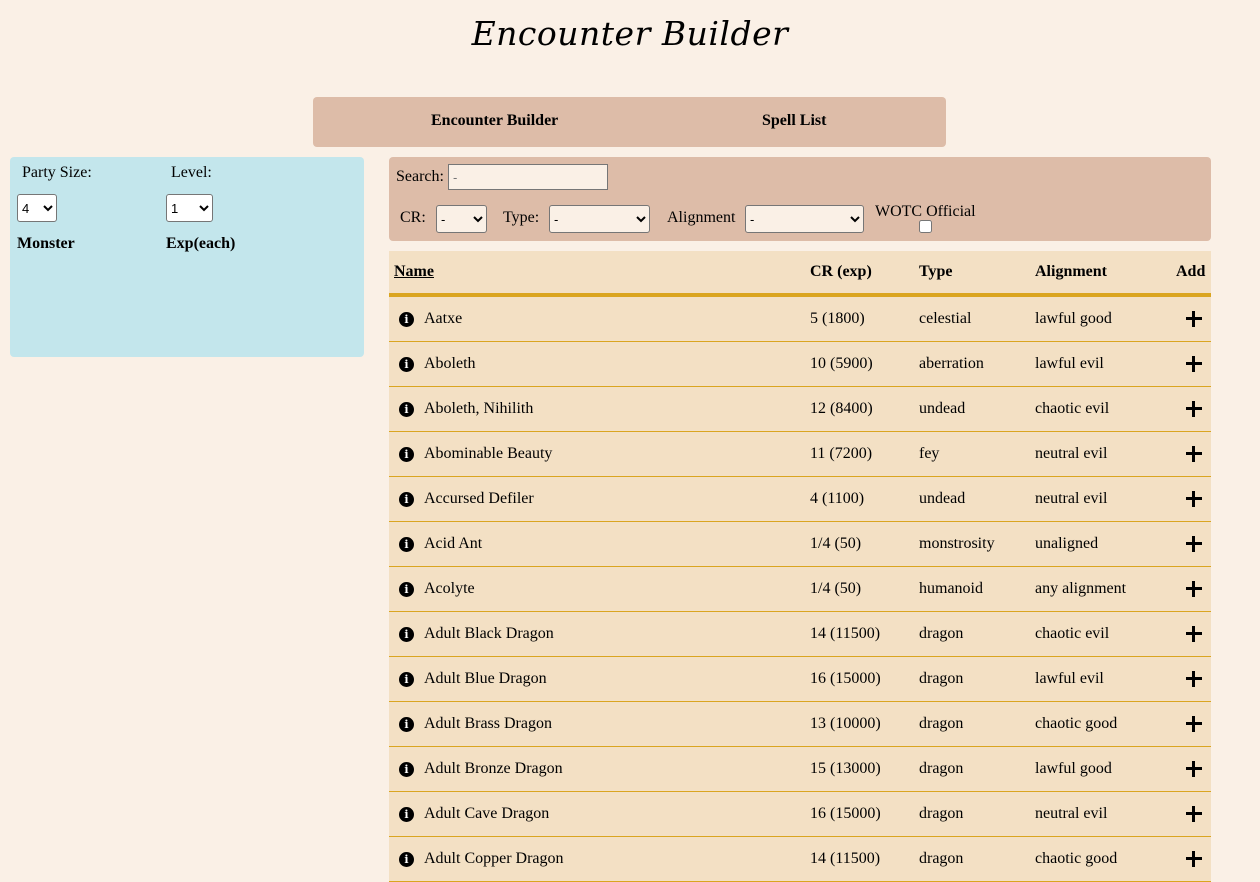 Image resolution: width=1260 pixels, height=882 pixels. Describe the element at coordinates (630, 33) in the screenshot. I see `page-title: Encounter Builder` at that location.